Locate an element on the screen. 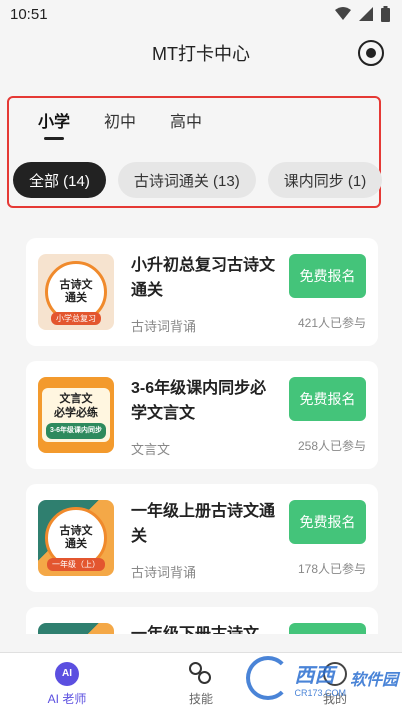 The image size is (402, 715). course-thumbnail: 文言文 必学必练 3-6年级课内同步 is located at coordinates (76, 415).